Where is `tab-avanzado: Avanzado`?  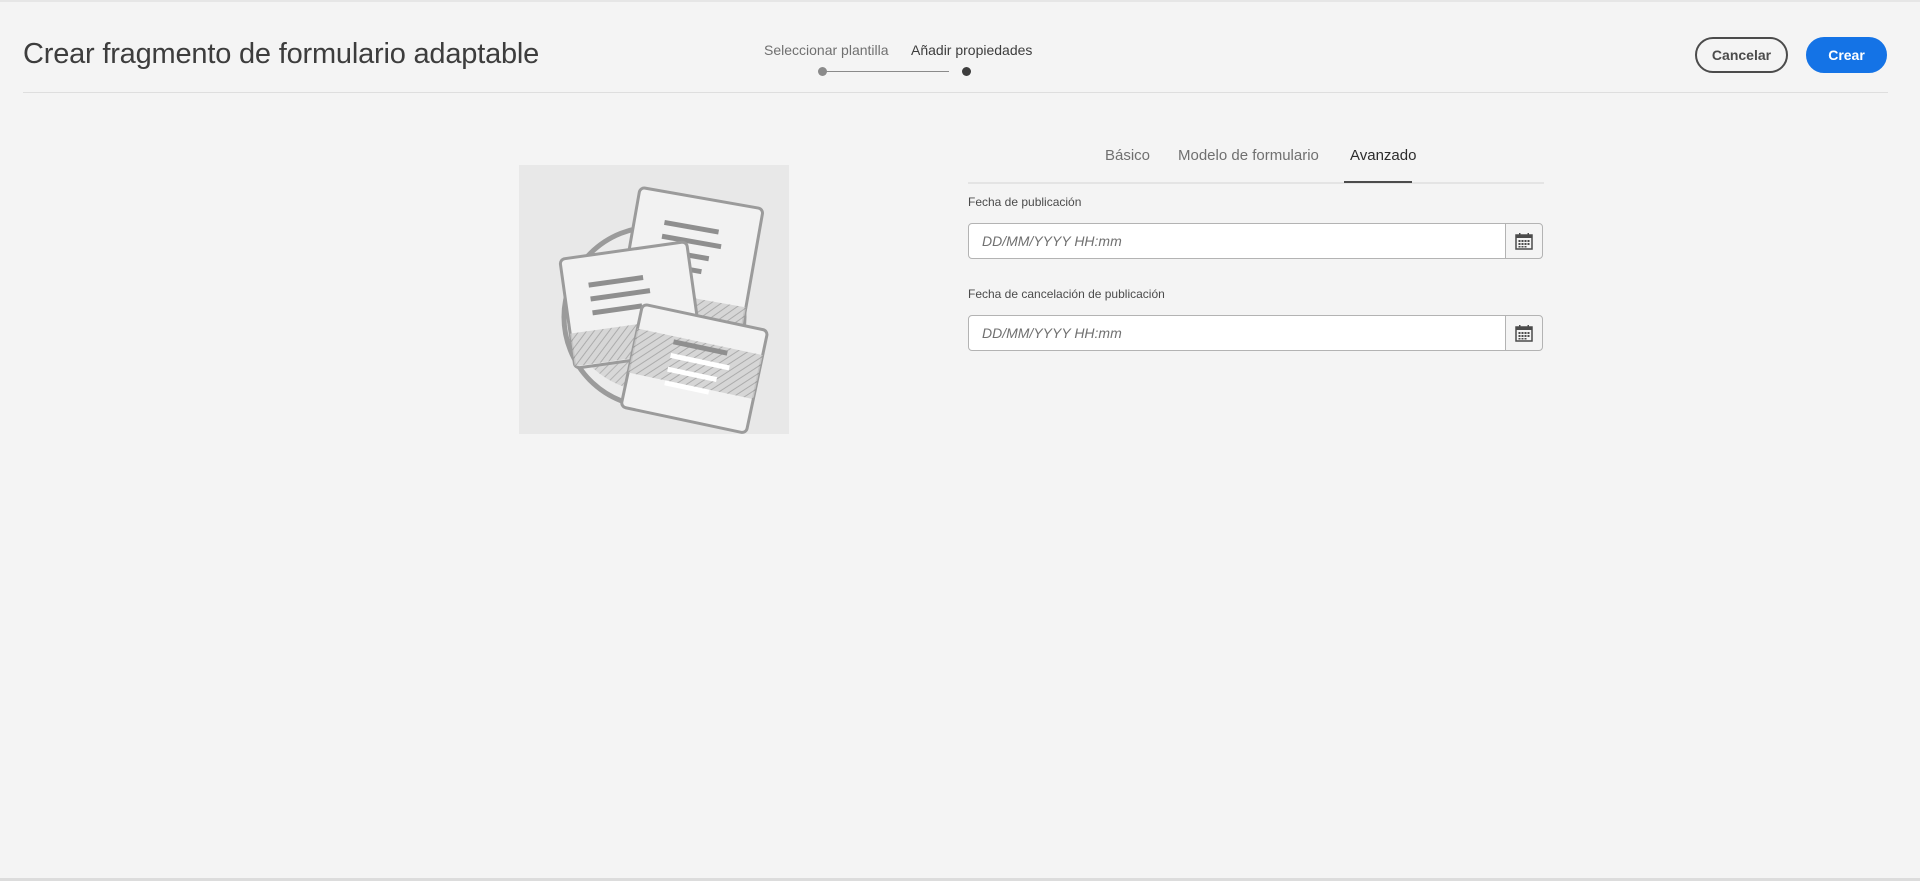 tab-avanzado: Avanzado is located at coordinates (1383, 155).